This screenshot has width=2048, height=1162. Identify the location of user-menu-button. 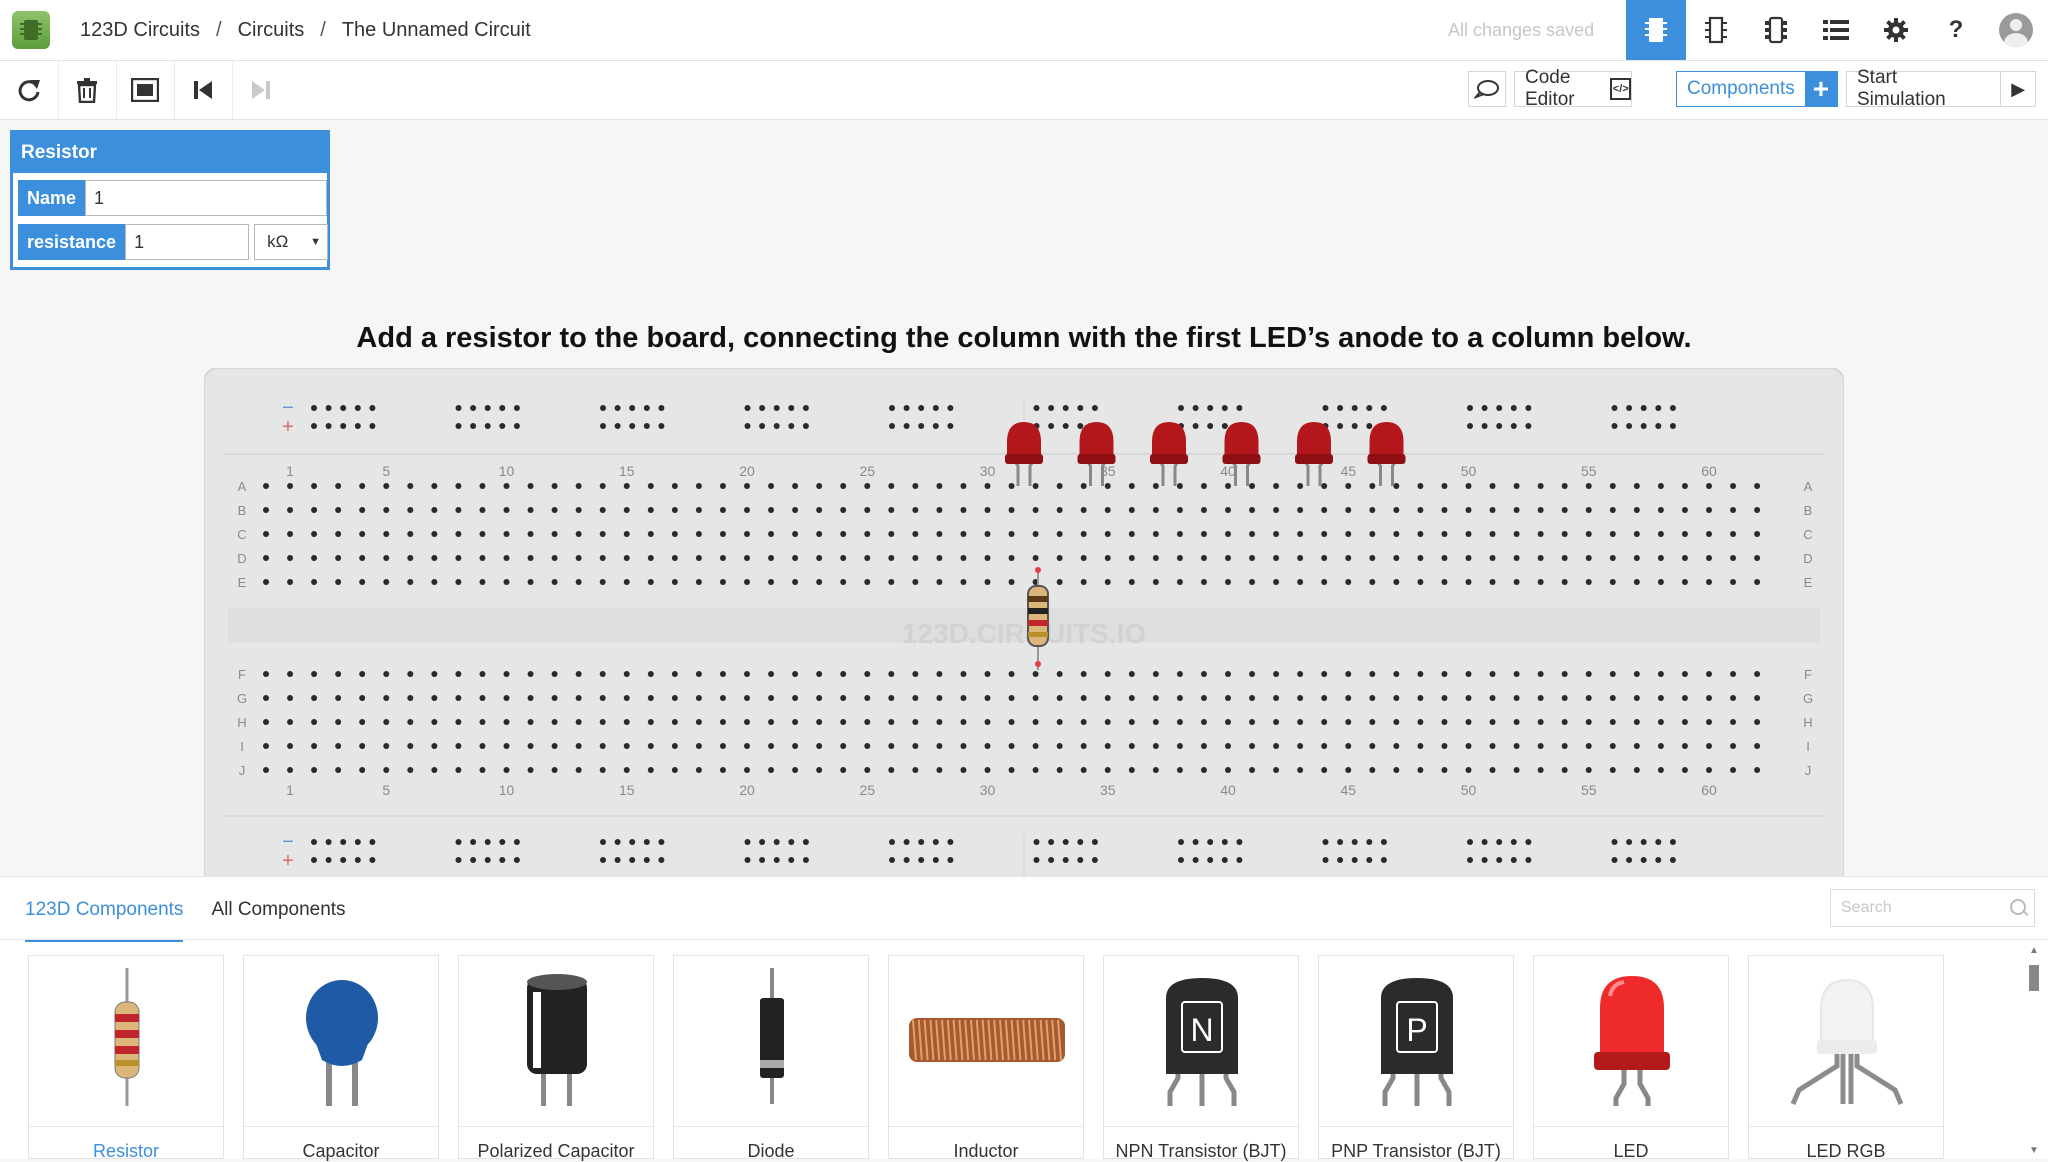
(2016, 30).